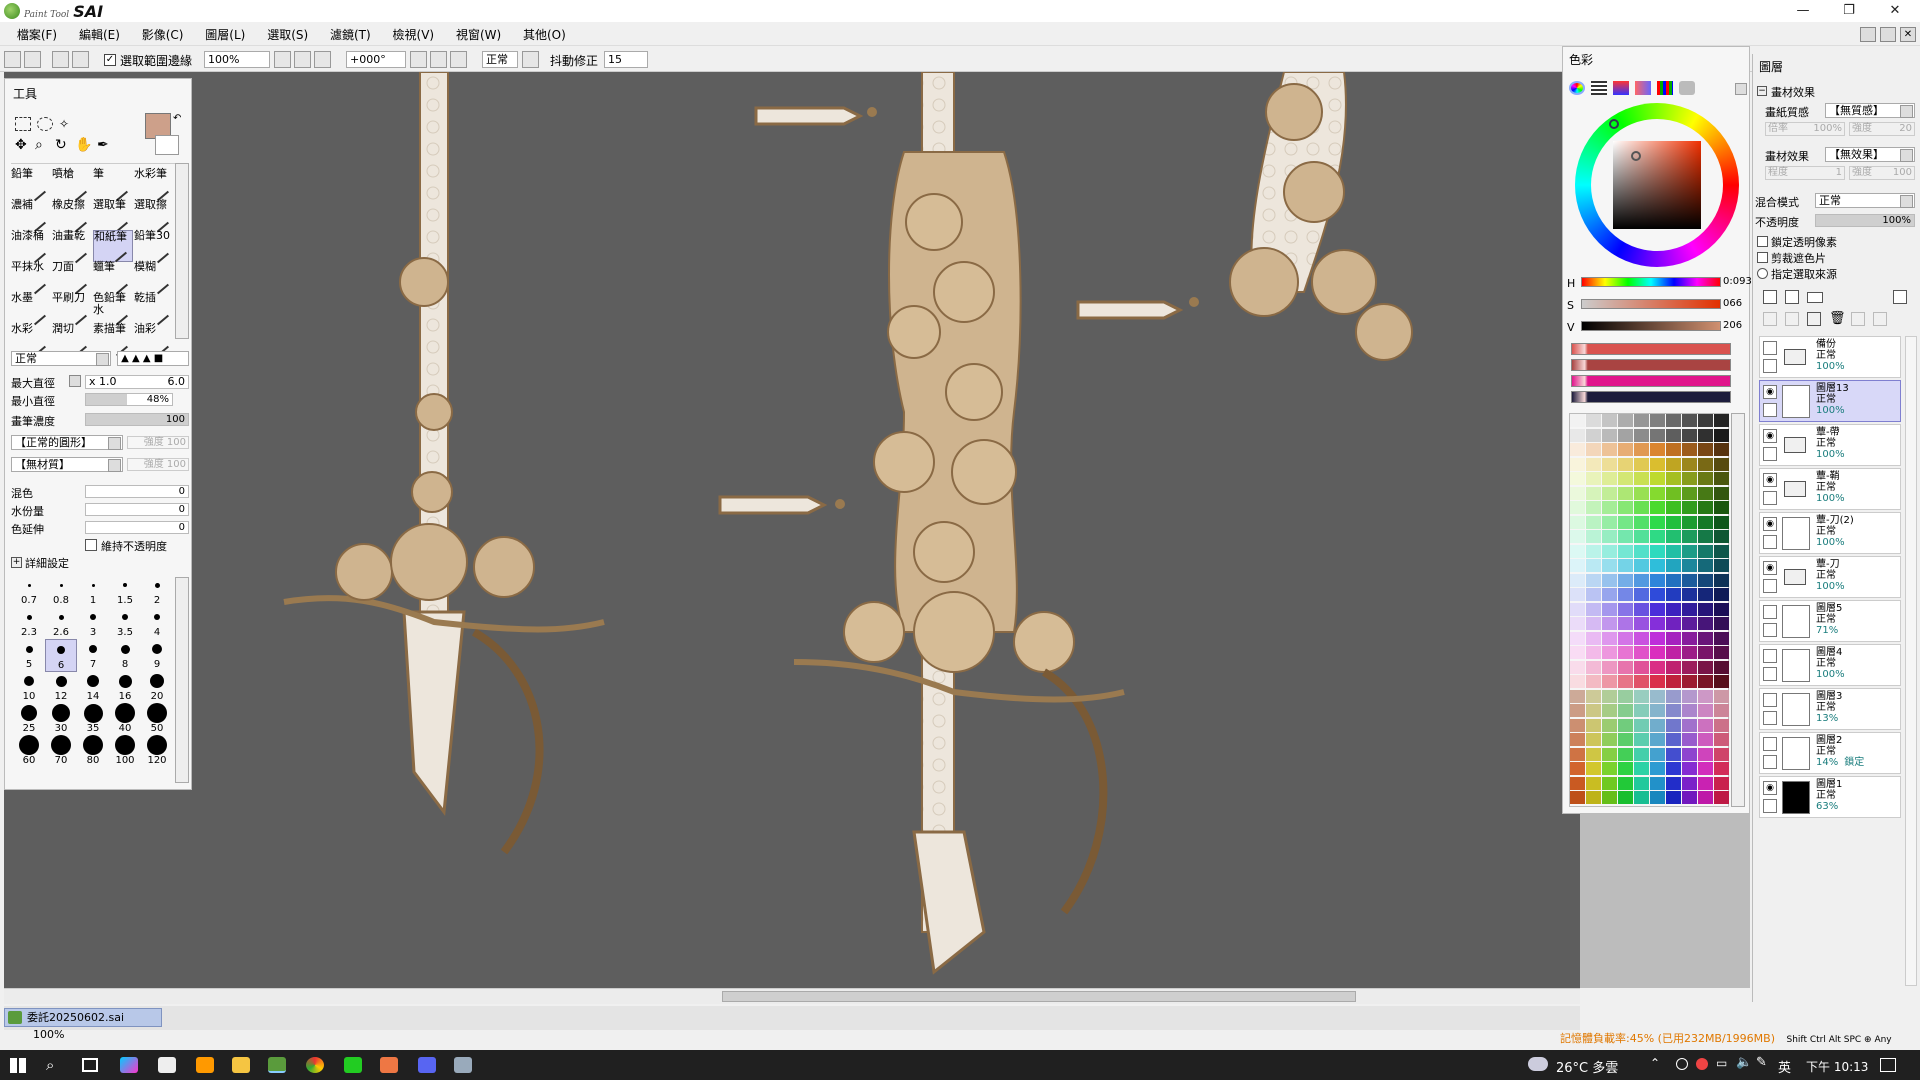  What do you see at coordinates (153, 358) in the screenshot?
I see `brush-edge-selector: ▲ ▲ ▲ ■` at bounding box center [153, 358].